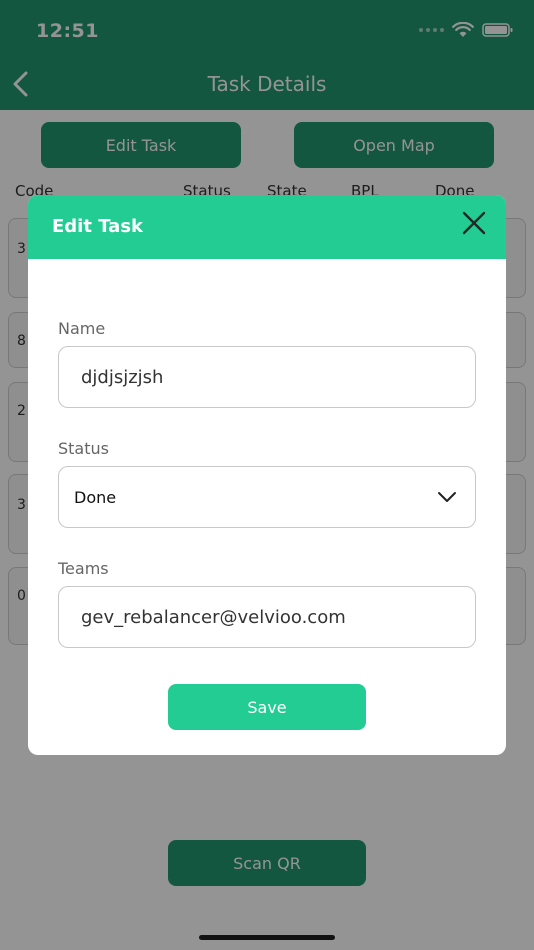  What do you see at coordinates (267, 227) in the screenshot?
I see `modal-header: Edit Task` at bounding box center [267, 227].